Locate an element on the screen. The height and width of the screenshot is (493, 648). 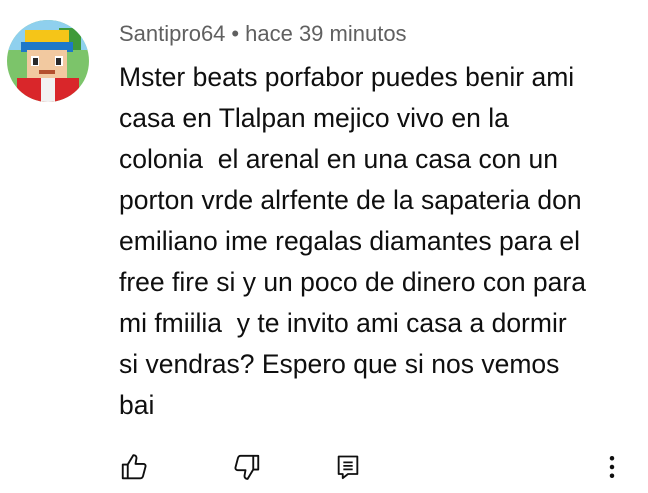
dislike-button is located at coordinates (247, 467).